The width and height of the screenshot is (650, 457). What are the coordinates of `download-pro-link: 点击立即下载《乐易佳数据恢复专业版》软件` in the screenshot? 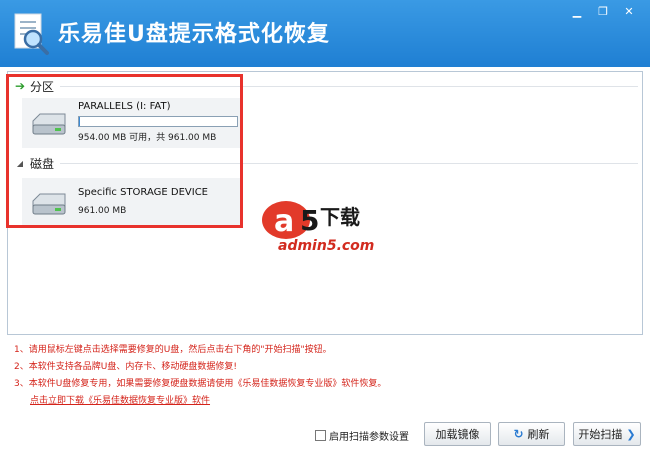 It's located at (120, 401).